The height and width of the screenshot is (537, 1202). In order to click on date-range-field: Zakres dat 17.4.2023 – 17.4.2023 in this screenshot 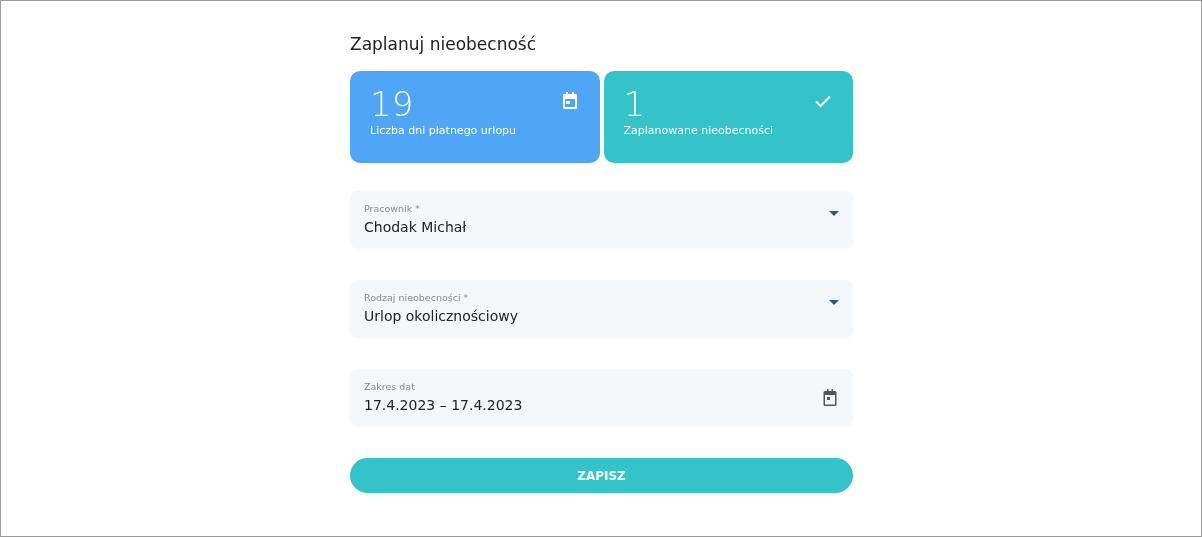, I will do `click(601, 397)`.